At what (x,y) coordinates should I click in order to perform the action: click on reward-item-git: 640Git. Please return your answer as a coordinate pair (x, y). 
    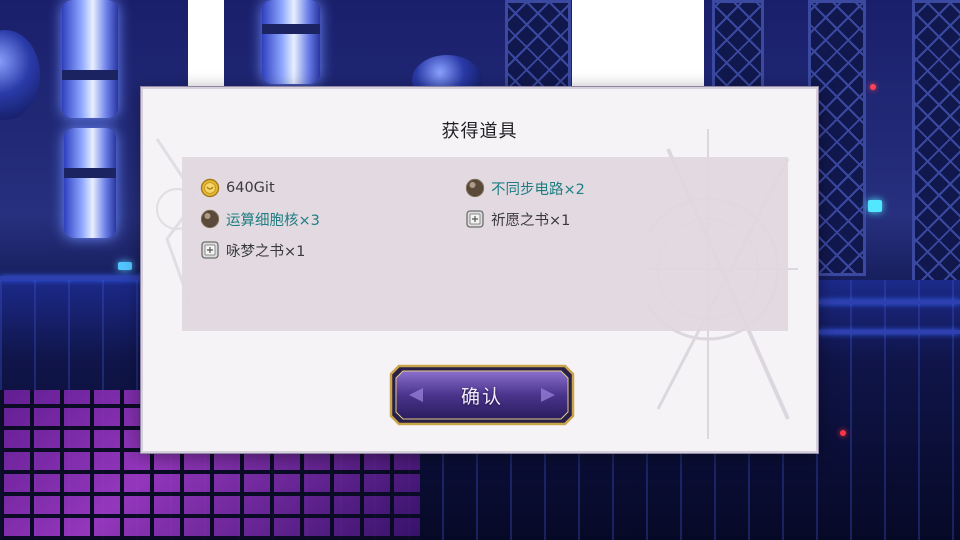
    Looking at the image, I should click on (237, 188).